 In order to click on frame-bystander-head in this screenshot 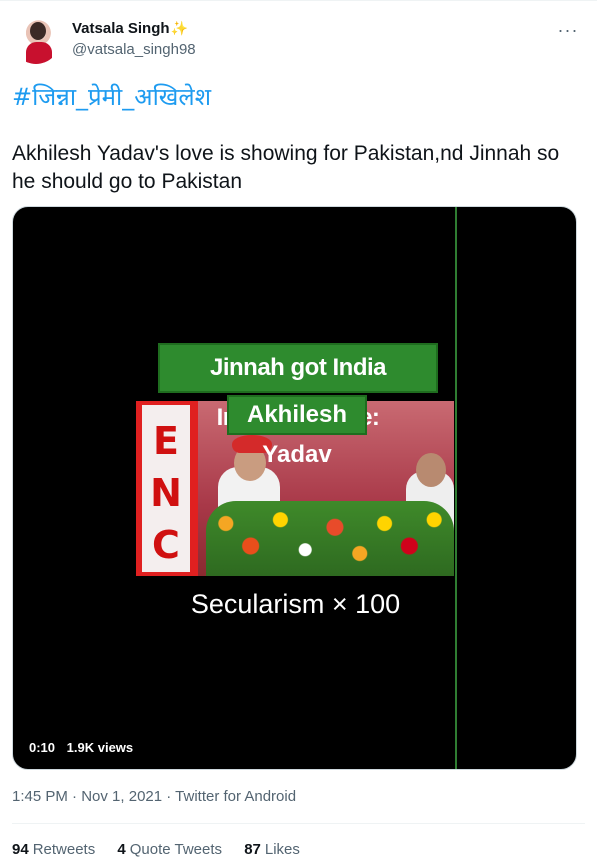, I will do `click(431, 470)`.